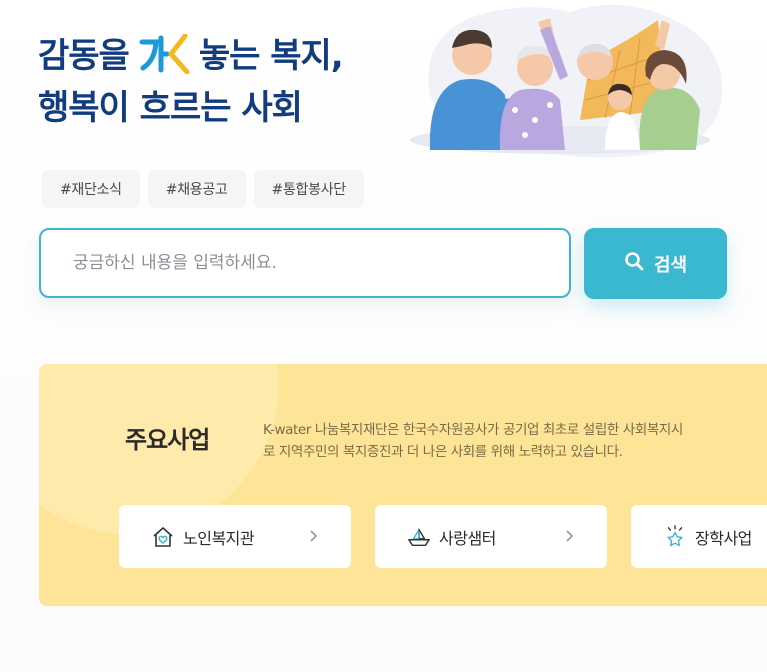  Describe the element at coordinates (163, 537) in the screenshot. I see `house-heart-icon` at that location.